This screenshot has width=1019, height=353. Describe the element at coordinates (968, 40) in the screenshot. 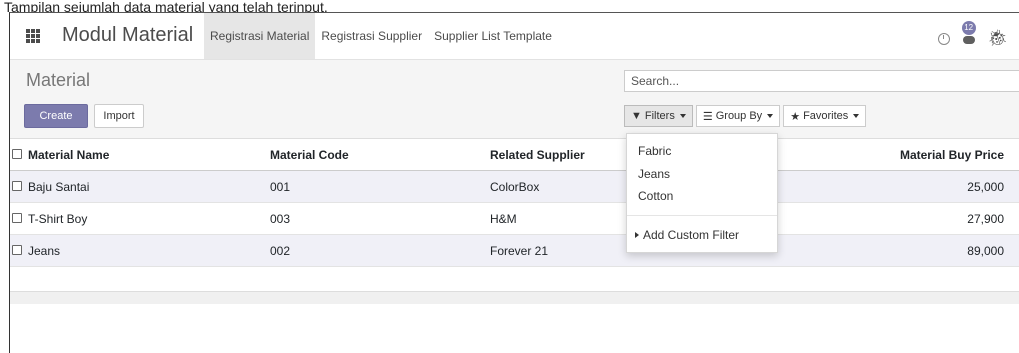

I see `chat-bubble-icon` at that location.